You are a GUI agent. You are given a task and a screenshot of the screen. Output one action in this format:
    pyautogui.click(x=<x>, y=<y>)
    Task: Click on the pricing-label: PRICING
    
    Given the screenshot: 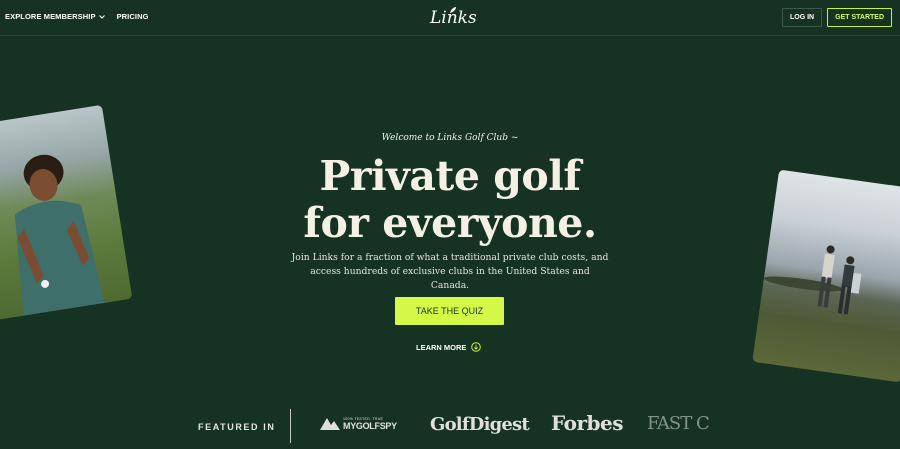 What is the action you would take?
    pyautogui.click(x=132, y=16)
    